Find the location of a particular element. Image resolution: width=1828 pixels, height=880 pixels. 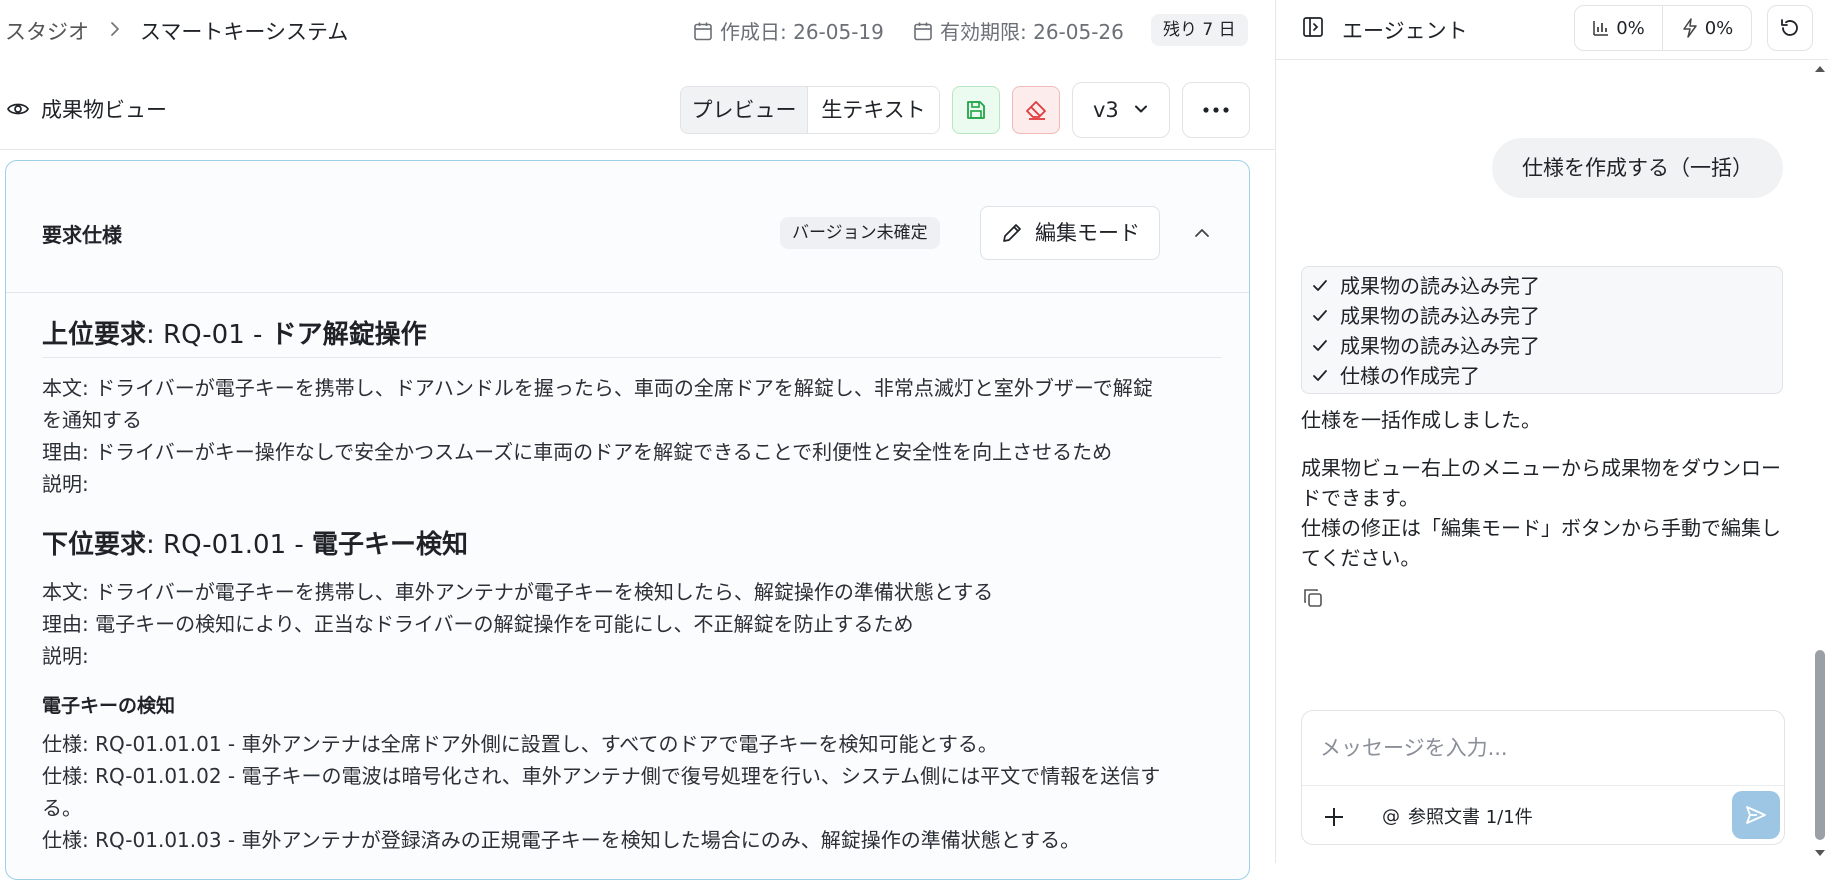

scroll-up-icon is located at coordinates (1819, 69).